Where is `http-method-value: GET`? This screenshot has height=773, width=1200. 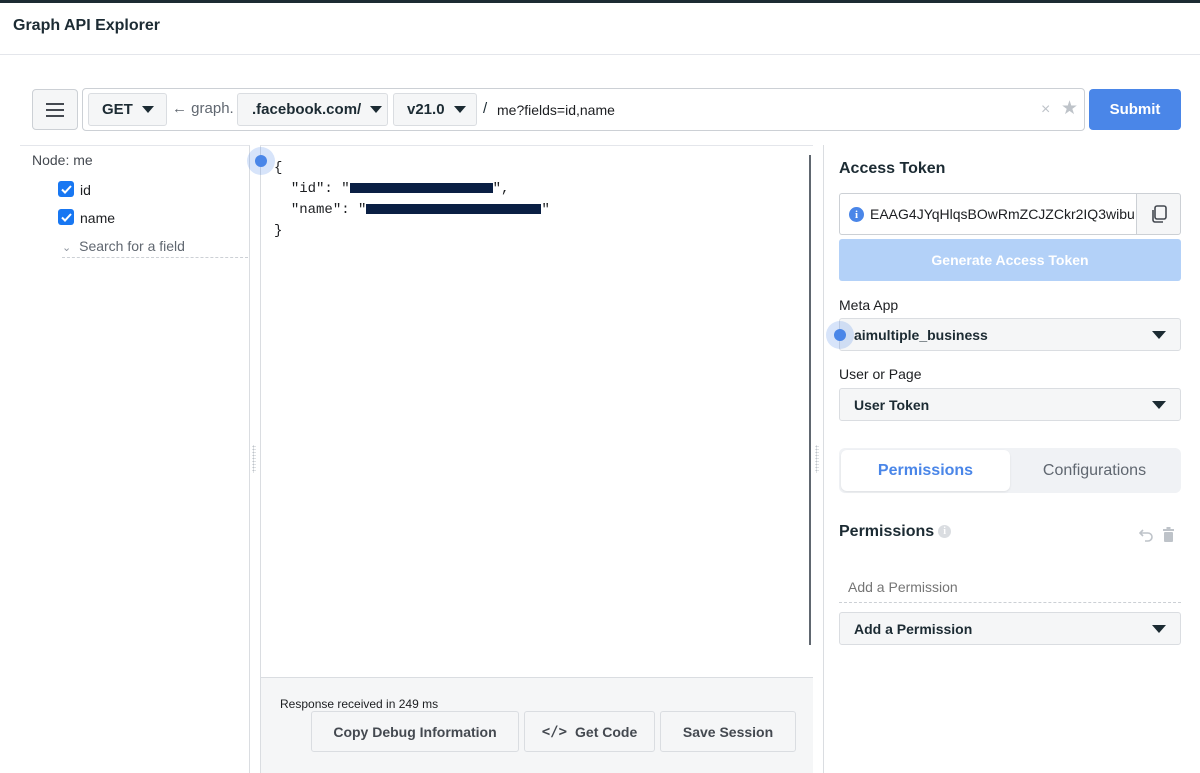
http-method-value: GET is located at coordinates (117, 109).